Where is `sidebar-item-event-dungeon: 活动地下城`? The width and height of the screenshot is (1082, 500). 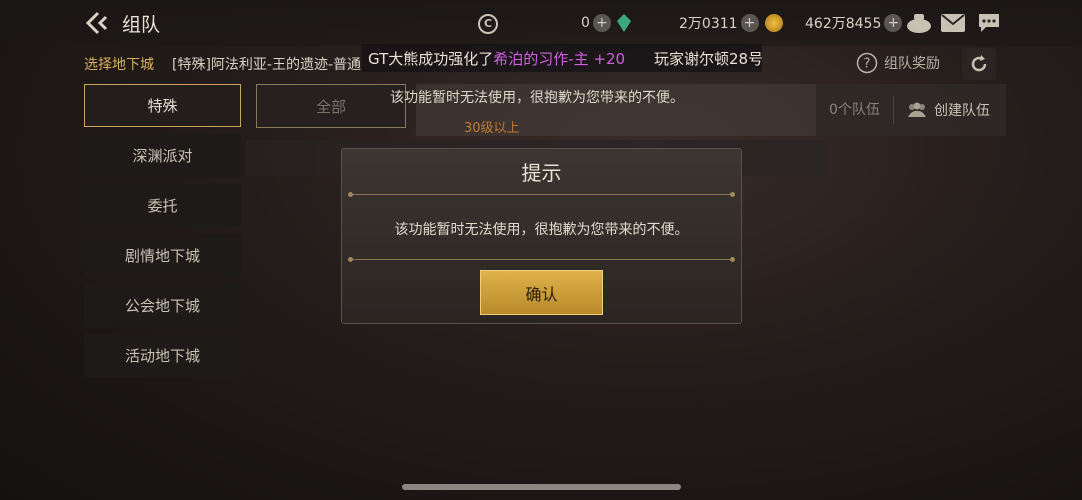 sidebar-item-event-dungeon: 活动地下城 is located at coordinates (162, 355).